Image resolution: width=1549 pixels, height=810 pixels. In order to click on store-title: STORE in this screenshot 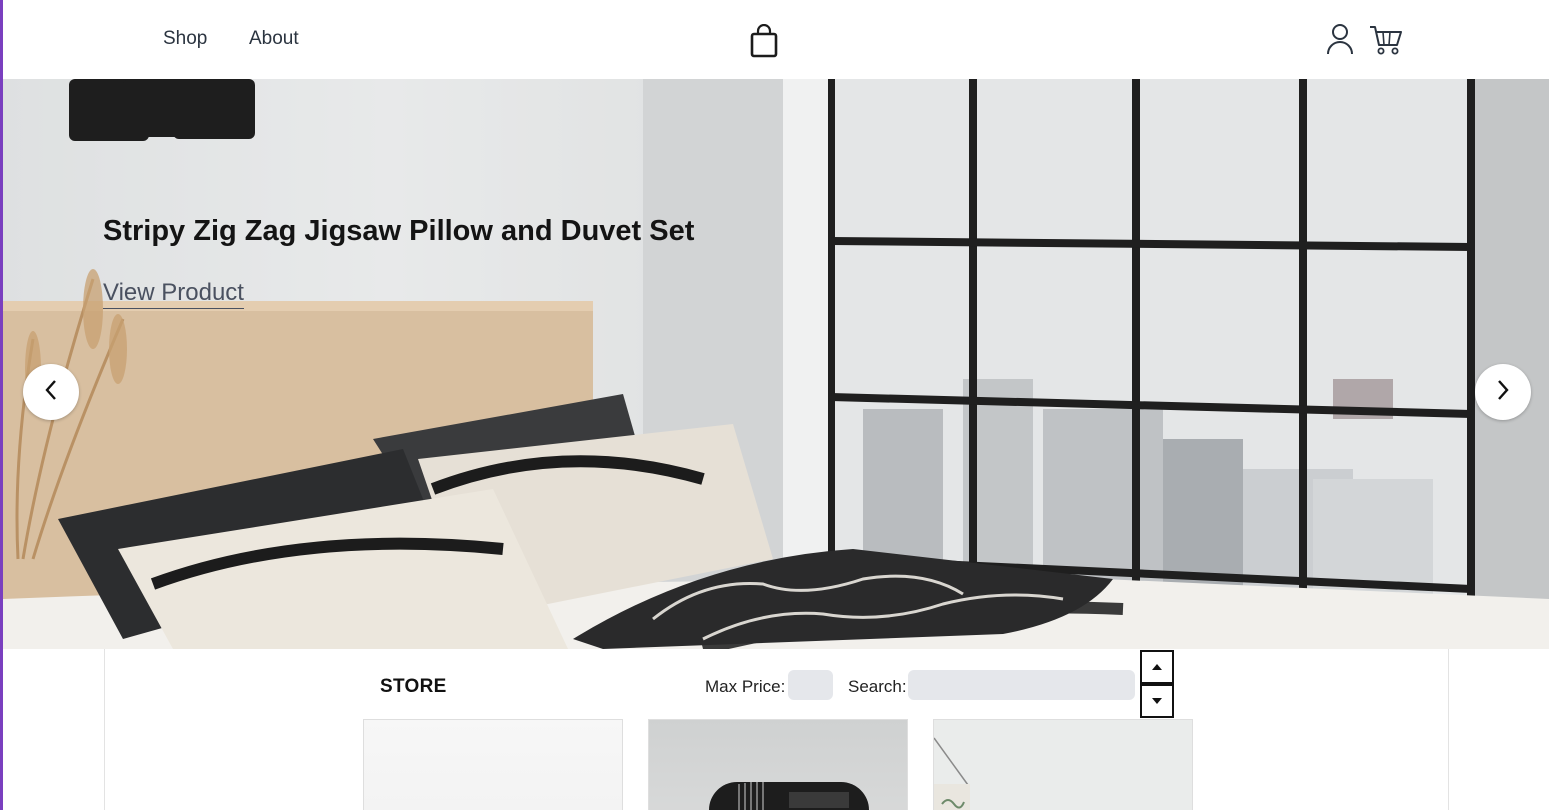, I will do `click(413, 686)`.